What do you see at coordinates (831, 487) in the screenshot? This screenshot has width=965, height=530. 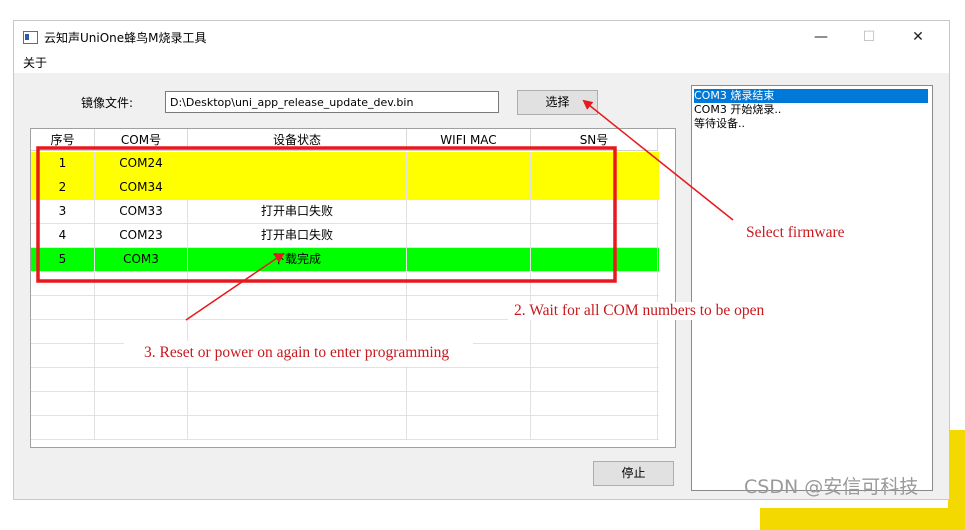 I see `watermark: CSDN @安信可科技` at bounding box center [831, 487].